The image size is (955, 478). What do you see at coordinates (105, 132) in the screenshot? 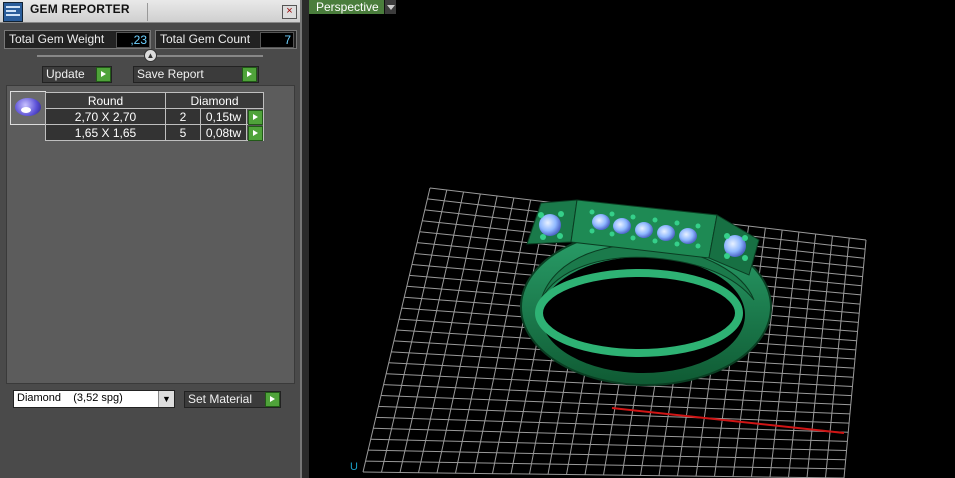
I see `gem-size-cell: 1,65 X 1,65` at bounding box center [105, 132].